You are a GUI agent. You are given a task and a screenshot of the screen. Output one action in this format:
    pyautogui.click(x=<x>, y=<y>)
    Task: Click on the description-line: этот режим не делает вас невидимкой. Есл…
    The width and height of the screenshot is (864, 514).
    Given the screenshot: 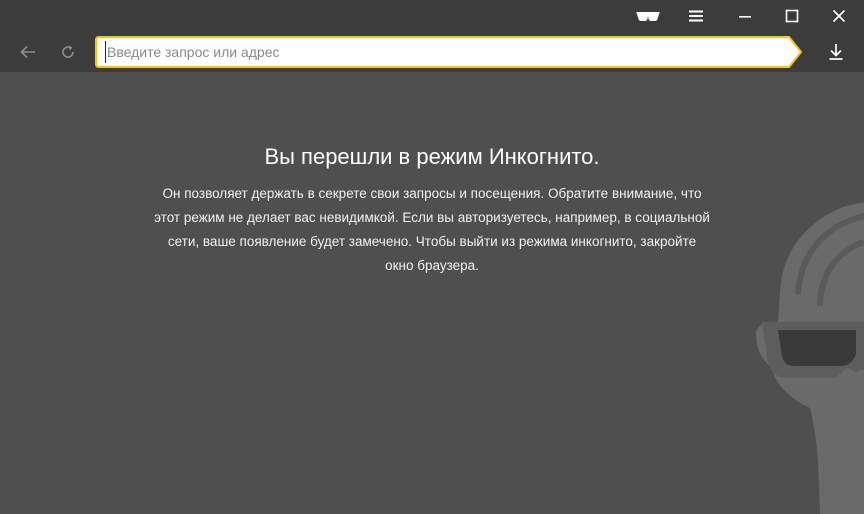 What is the action you would take?
    pyautogui.click(x=432, y=217)
    